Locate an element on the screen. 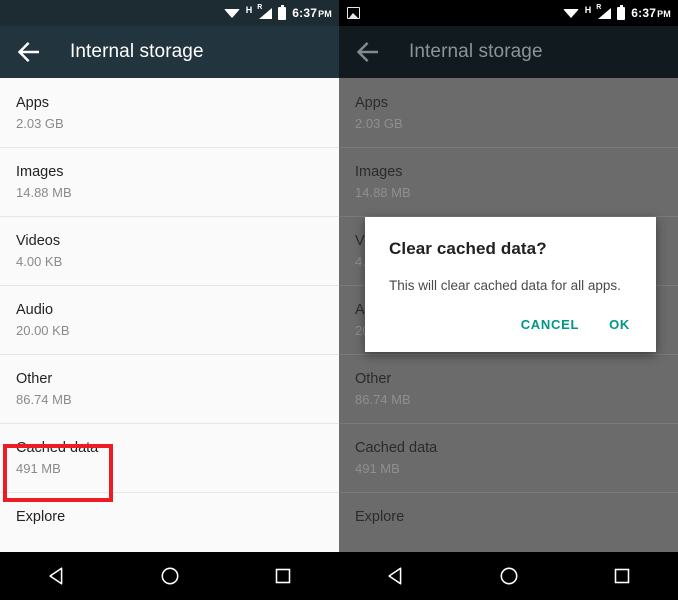 This screenshot has width=678, height=600. list-item-size: 2.03 GB is located at coordinates (40, 123).